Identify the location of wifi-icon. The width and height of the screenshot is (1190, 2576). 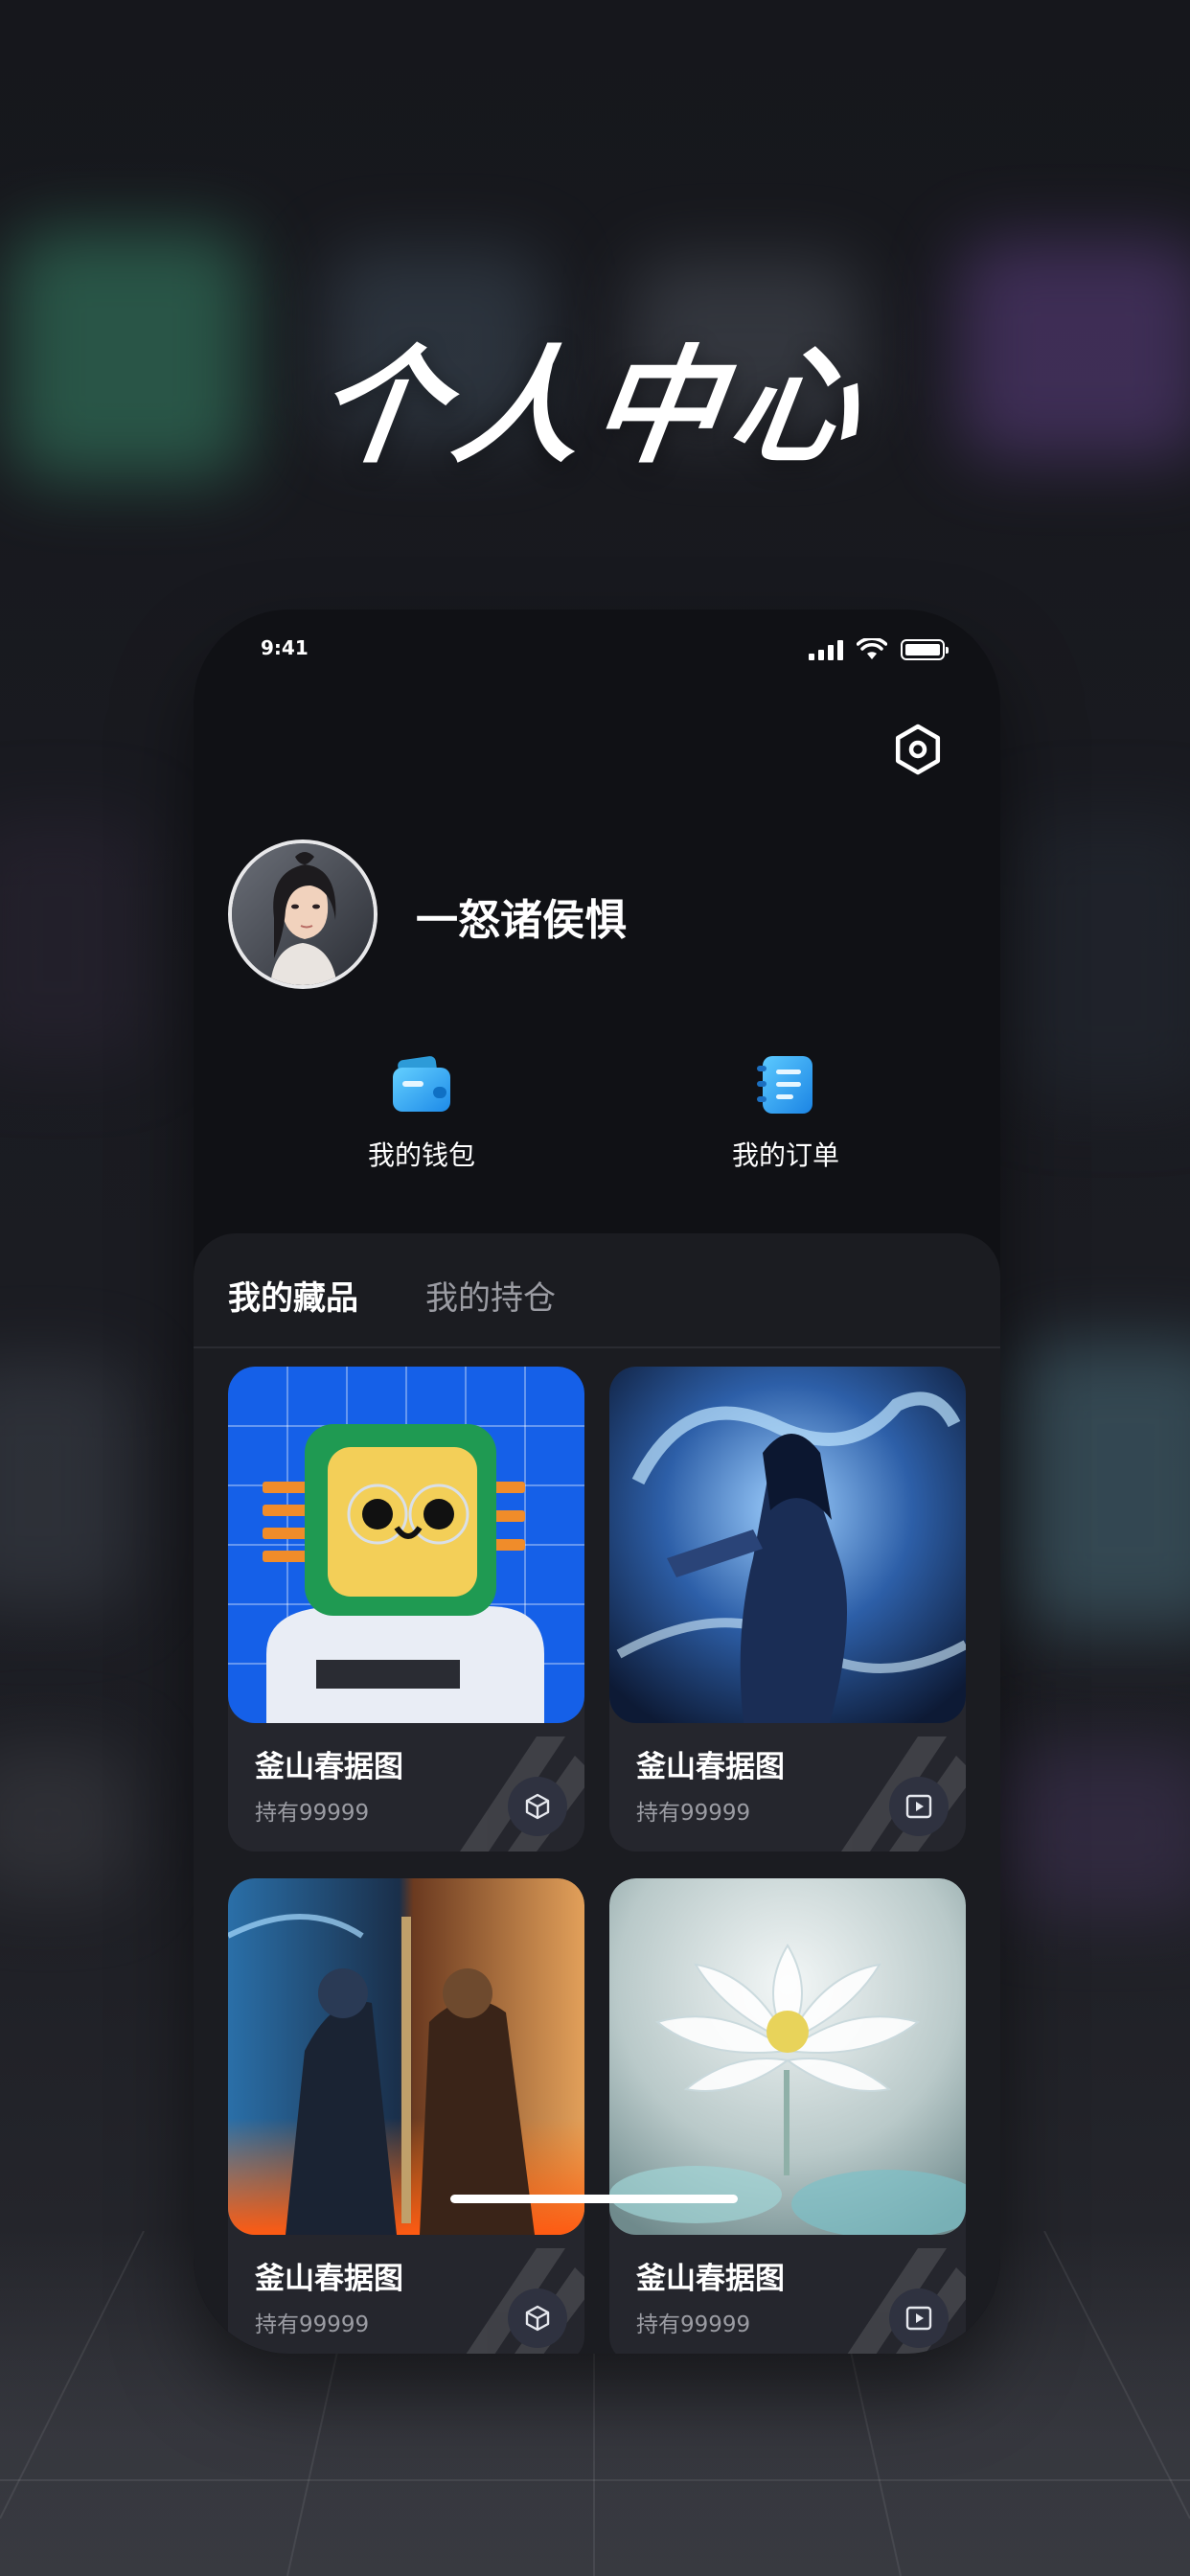
(872, 648).